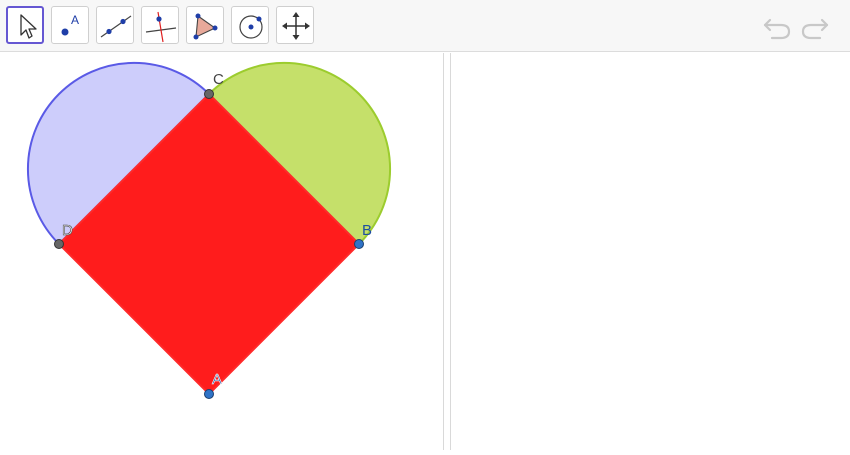 The width and height of the screenshot is (850, 455). I want to click on view-splitter, so click(447, 251).